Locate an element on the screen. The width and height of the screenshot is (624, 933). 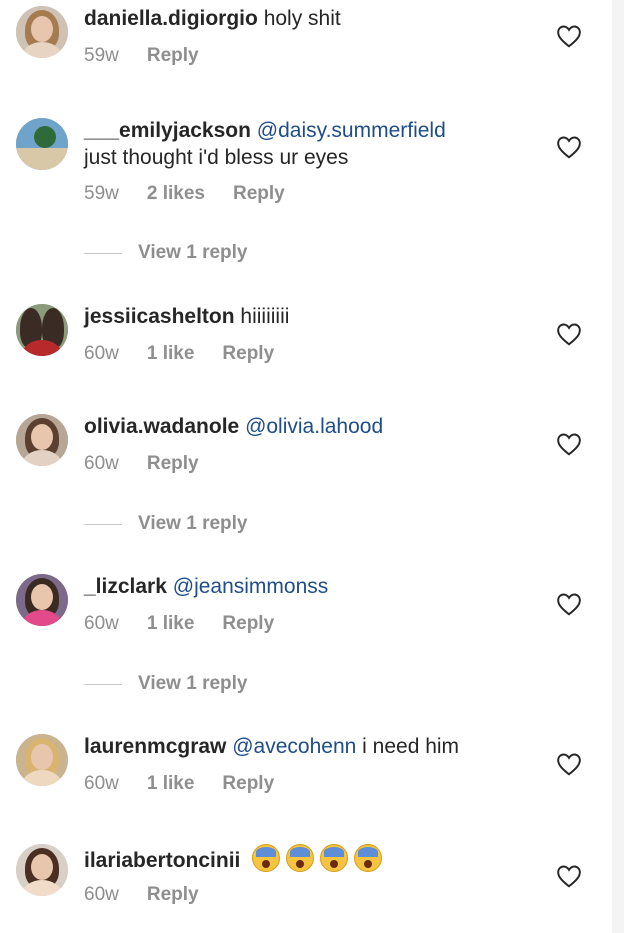
comment-mention: @daisy.summerfield is located at coordinates (351, 130).